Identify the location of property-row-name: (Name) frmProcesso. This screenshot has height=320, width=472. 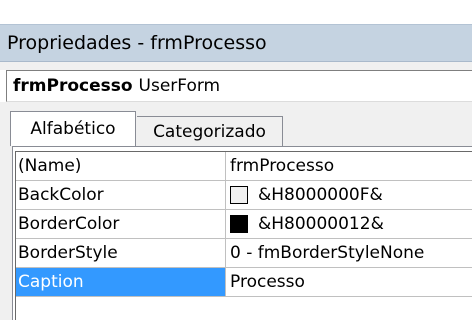
(244, 166).